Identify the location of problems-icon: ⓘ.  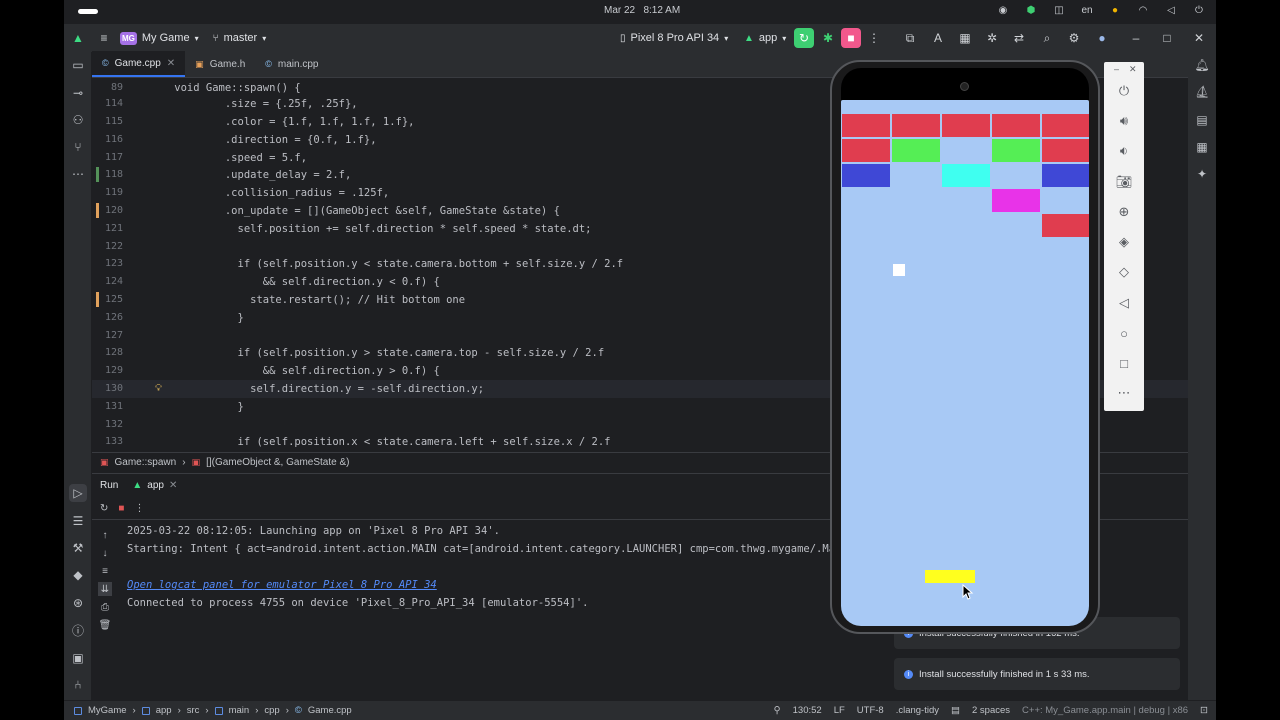
(78, 630).